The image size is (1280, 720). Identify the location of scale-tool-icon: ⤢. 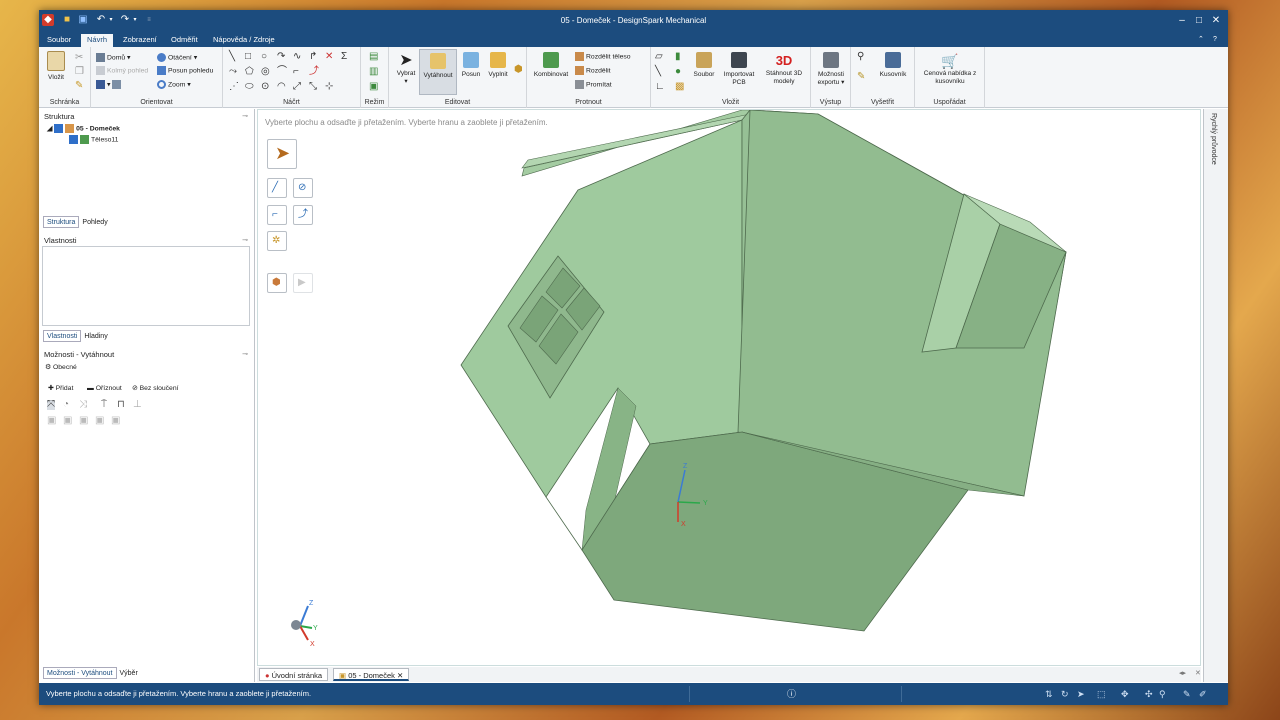
(297, 87).